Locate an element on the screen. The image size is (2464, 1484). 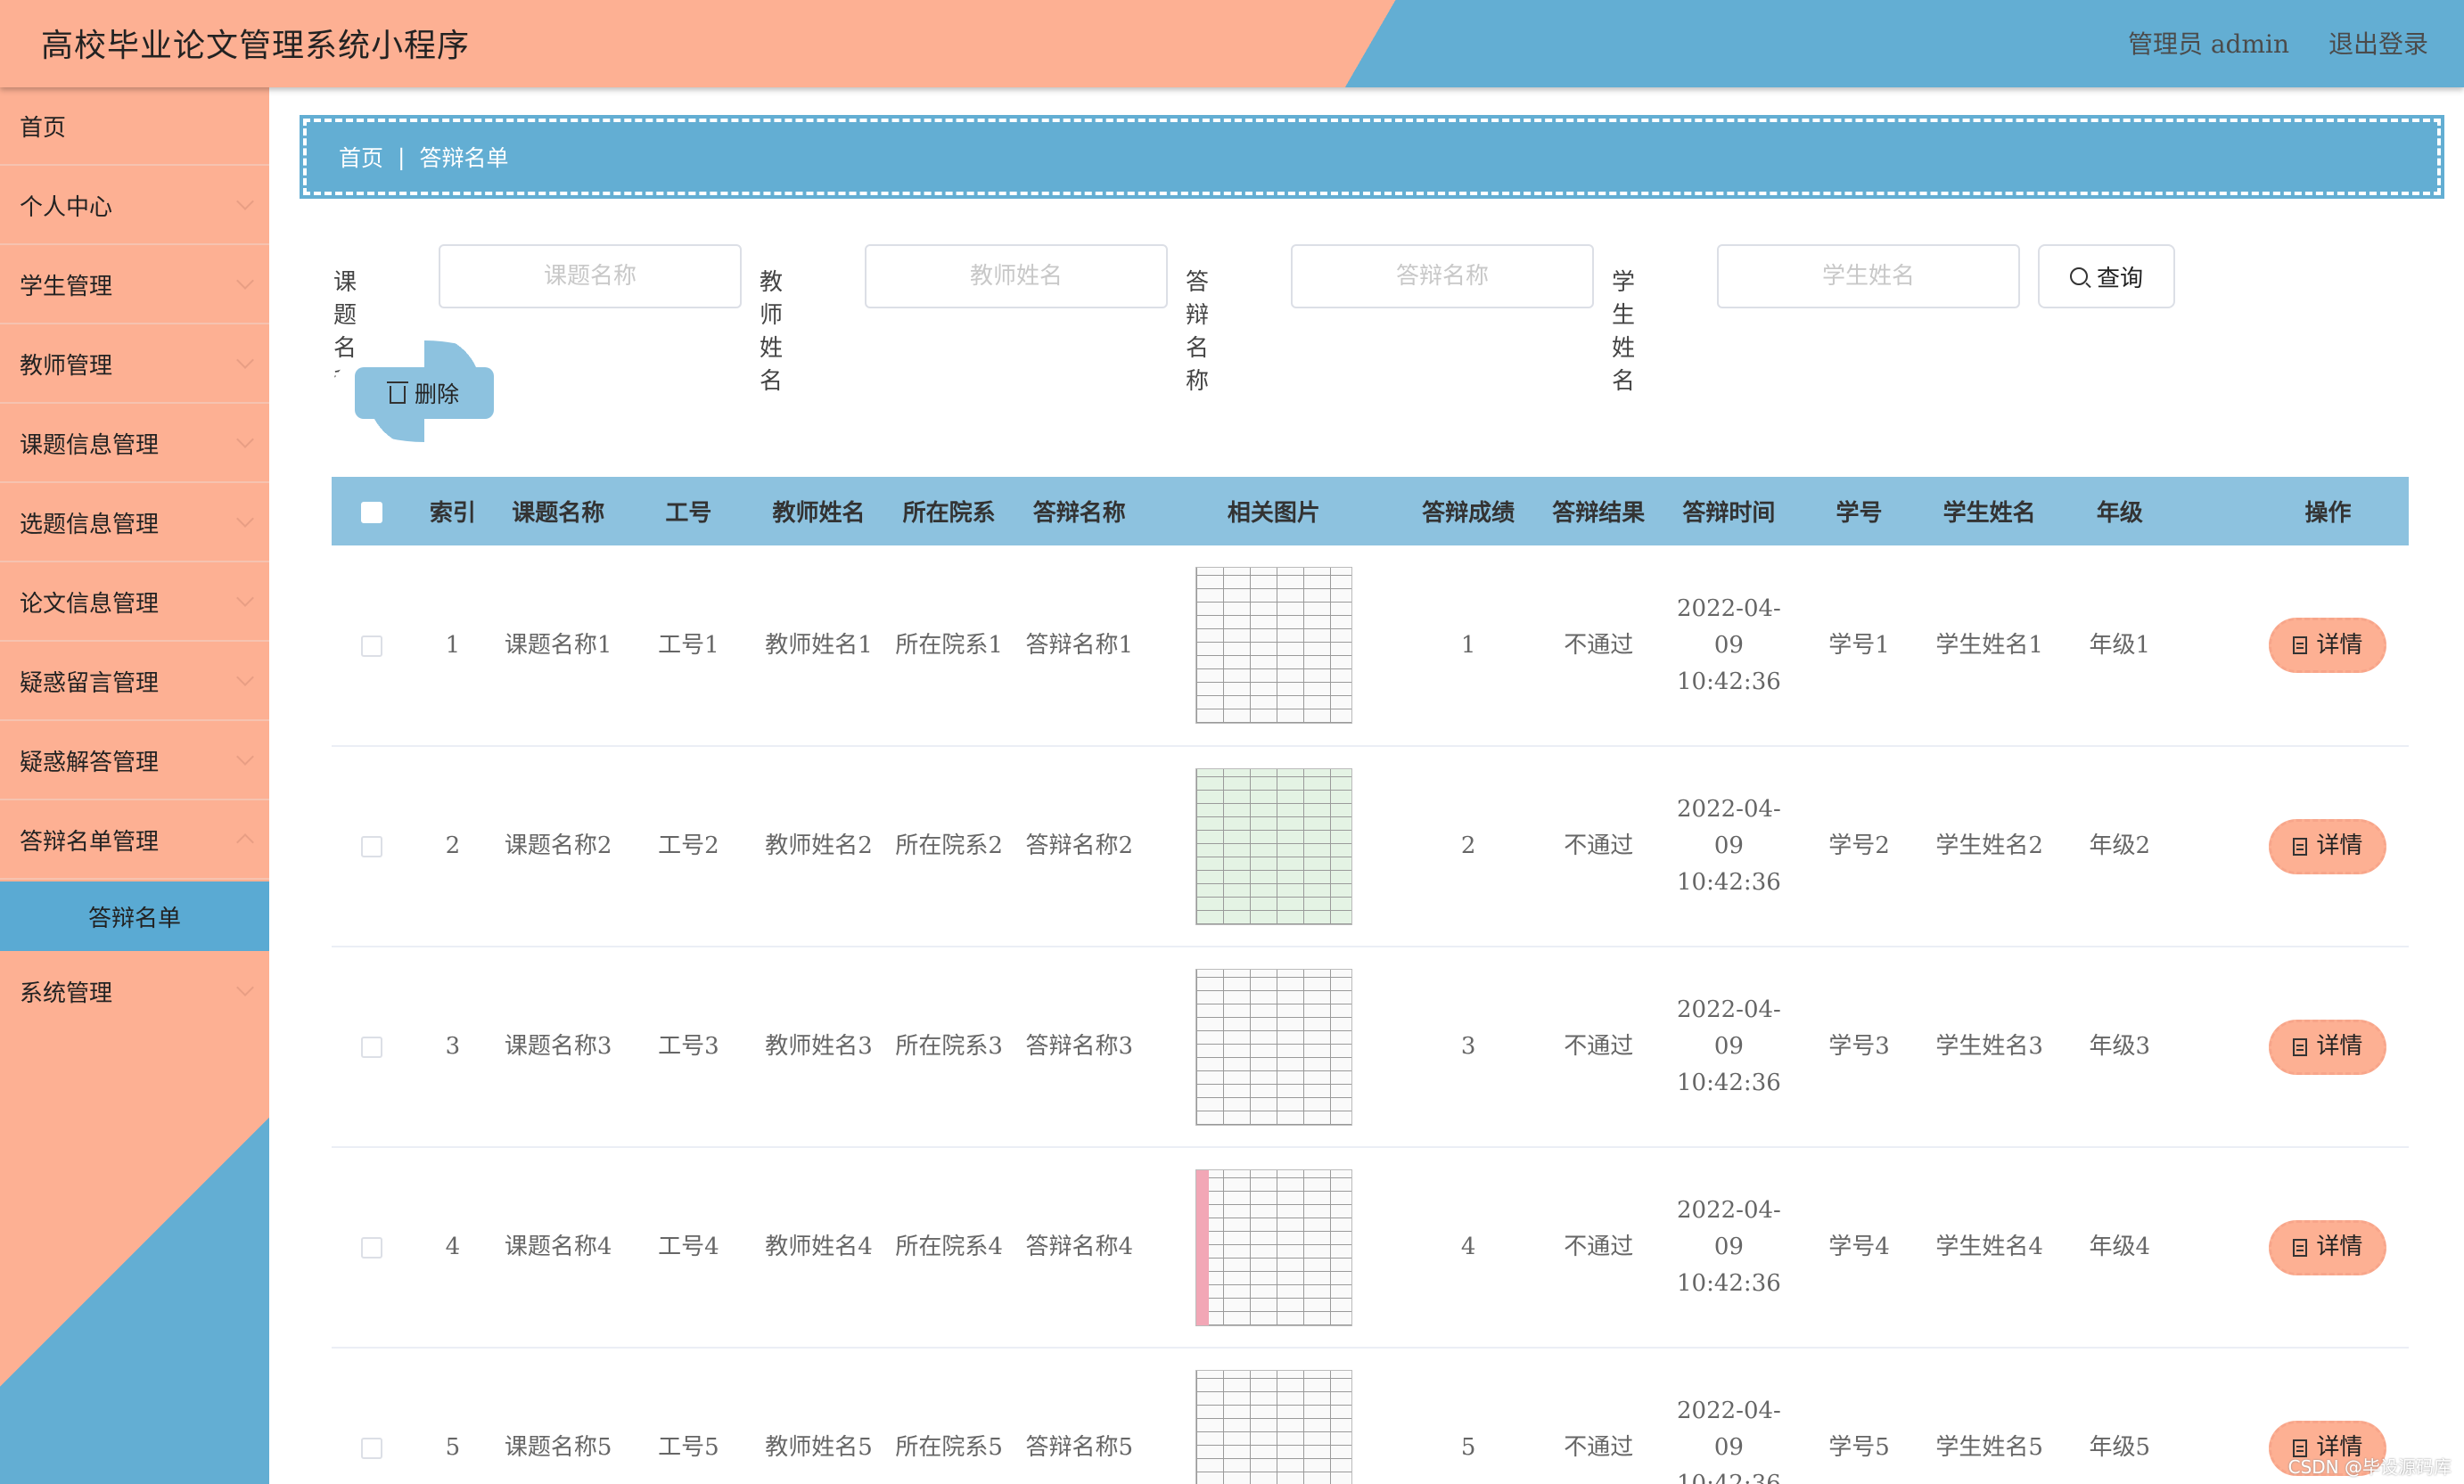
cell-dept: 所在院系2 is located at coordinates (949, 845).